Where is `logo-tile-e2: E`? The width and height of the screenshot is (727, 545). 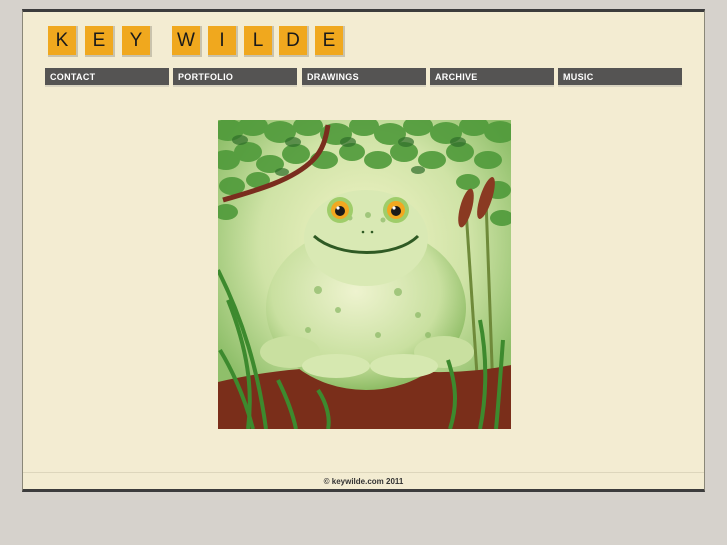
logo-tile-e2: E is located at coordinates (330, 41).